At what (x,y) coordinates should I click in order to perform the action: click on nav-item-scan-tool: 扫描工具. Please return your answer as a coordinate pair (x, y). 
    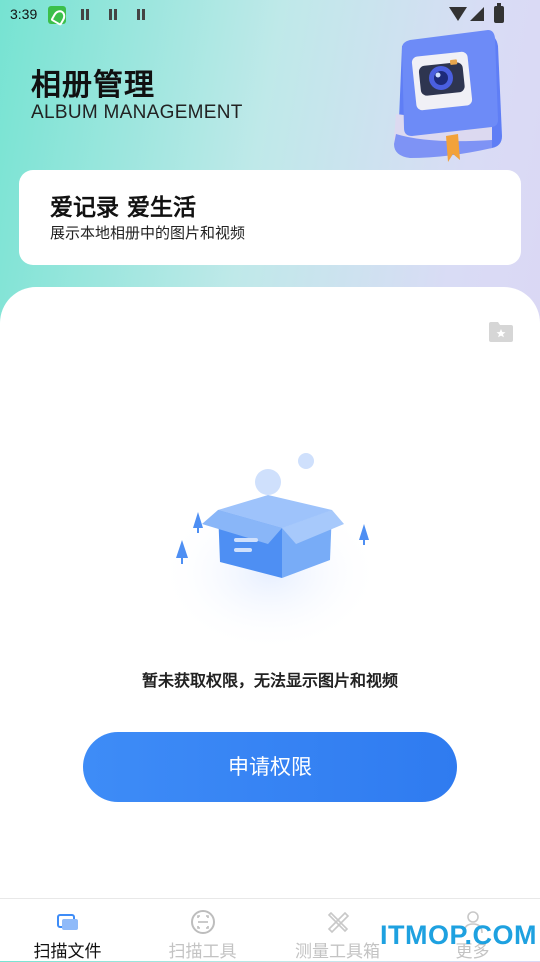
    Looking at the image, I should click on (202, 930).